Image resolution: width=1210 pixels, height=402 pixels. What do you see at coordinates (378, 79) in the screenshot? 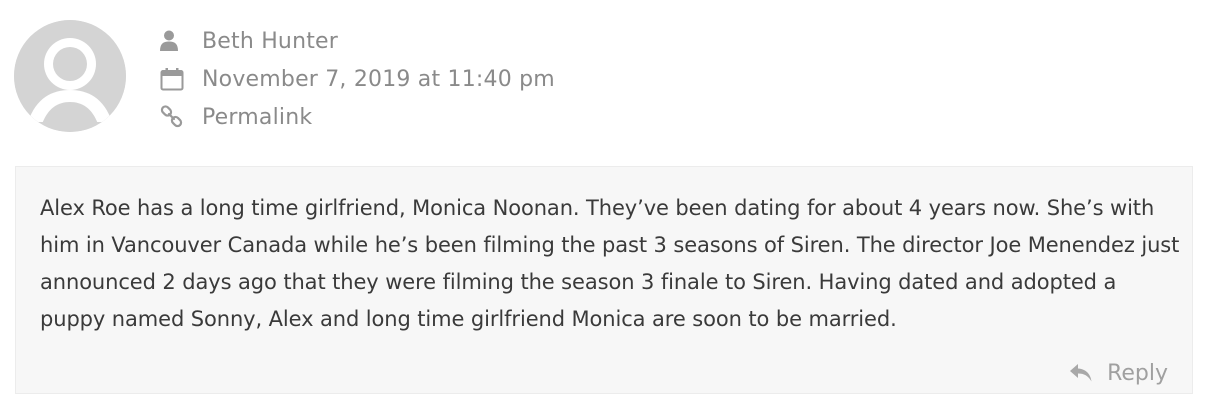
I see `comment-date: November 7, 2019 at 11:40 pm` at bounding box center [378, 79].